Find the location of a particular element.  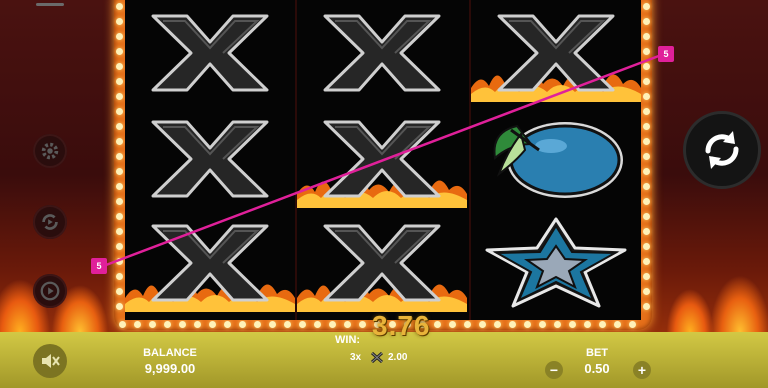

sound-muted-icon is located at coordinates (51, 361).